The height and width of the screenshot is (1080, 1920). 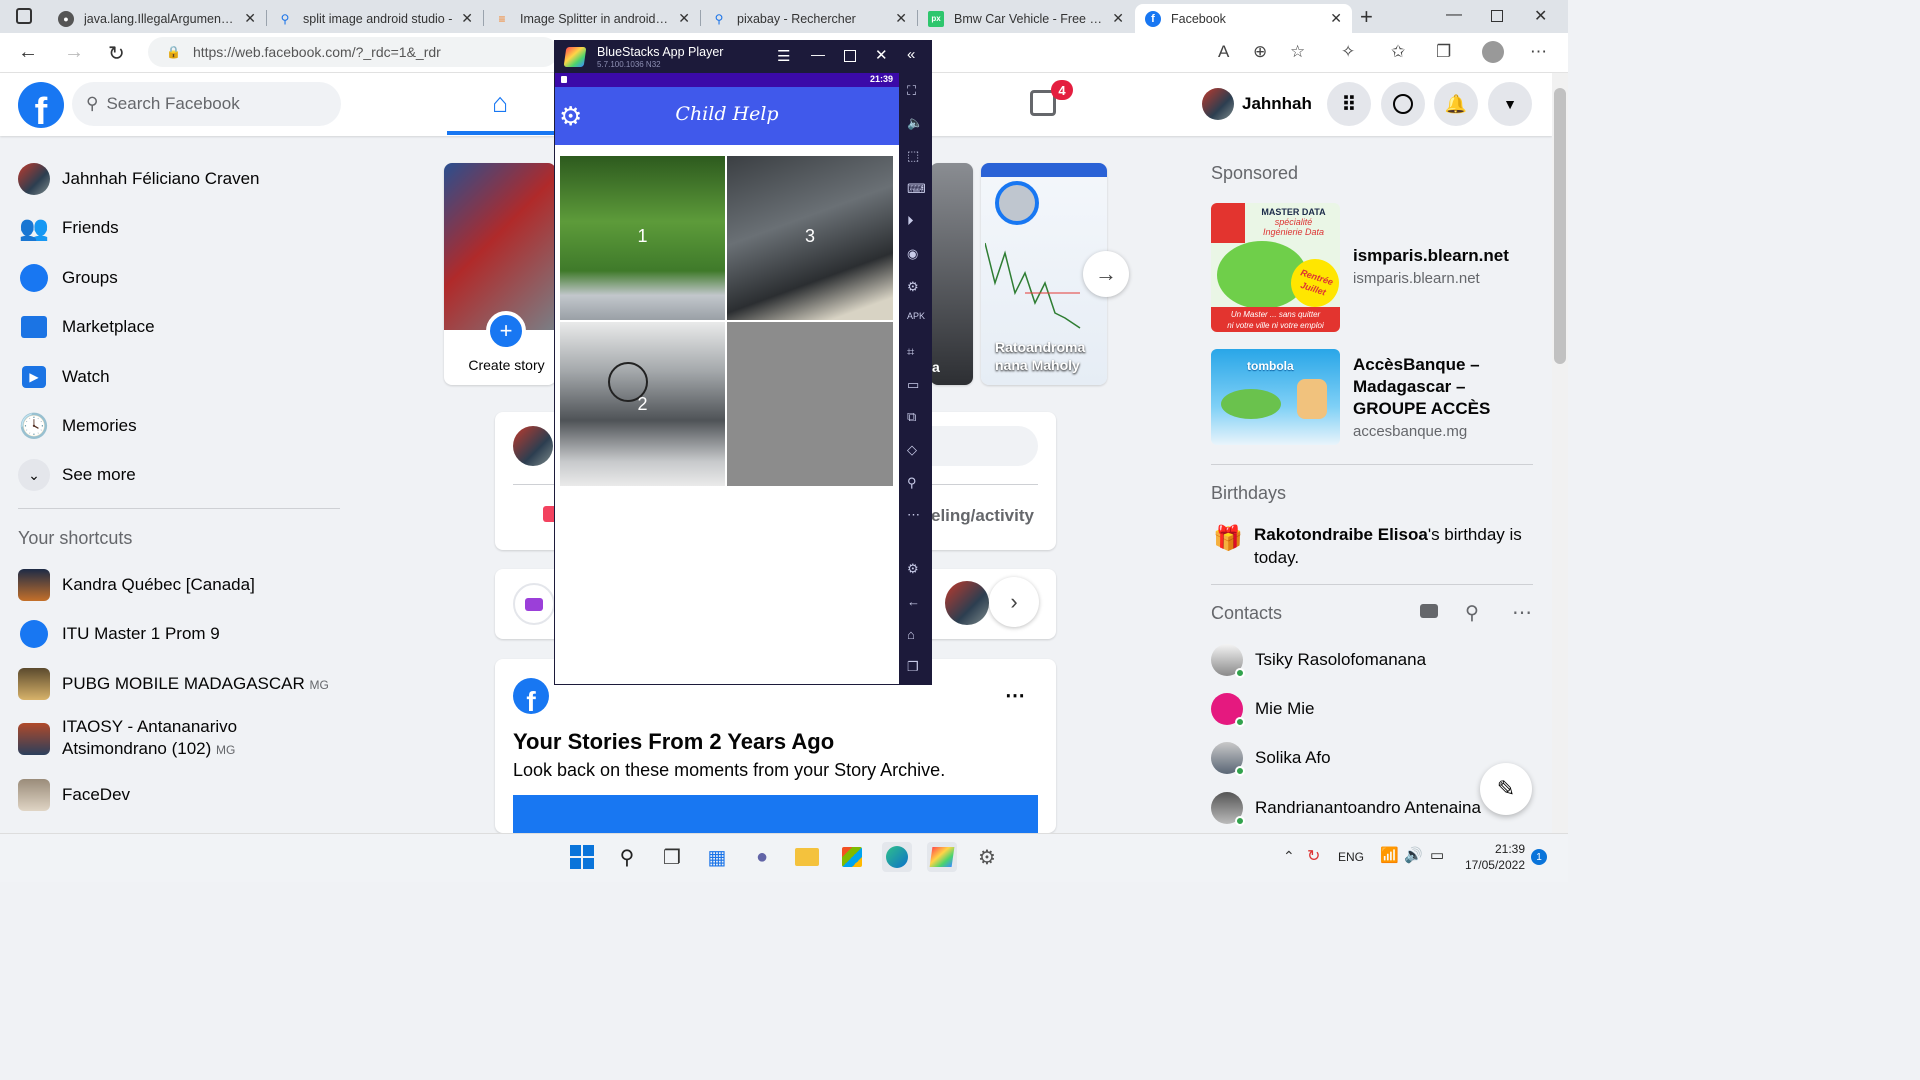 I want to click on rooms-next-button: ›, so click(x=1014, y=602).